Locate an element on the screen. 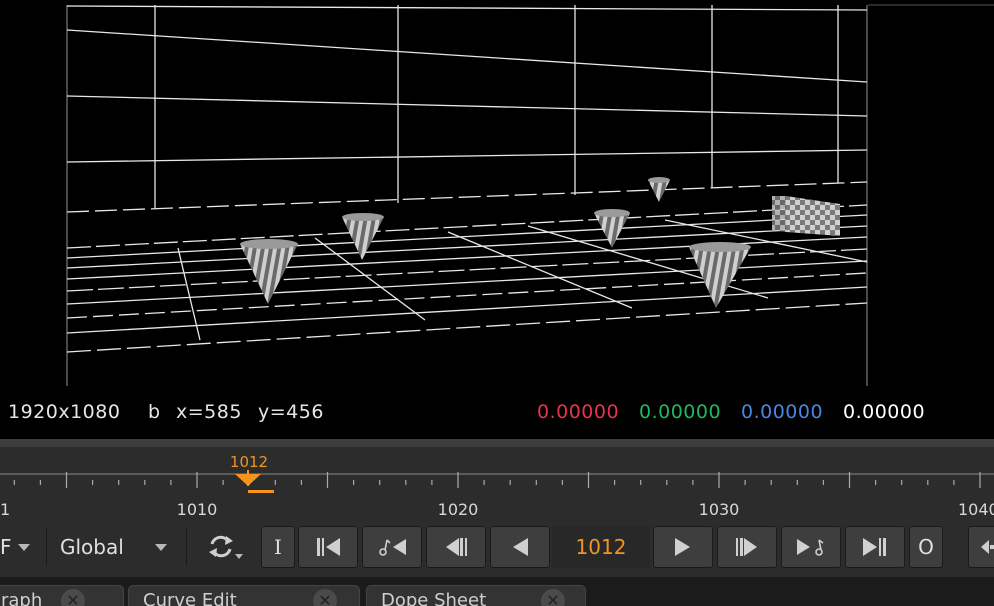 Image resolution: width=994 pixels, height=606 pixels. set-in-point-button: I is located at coordinates (278, 547).